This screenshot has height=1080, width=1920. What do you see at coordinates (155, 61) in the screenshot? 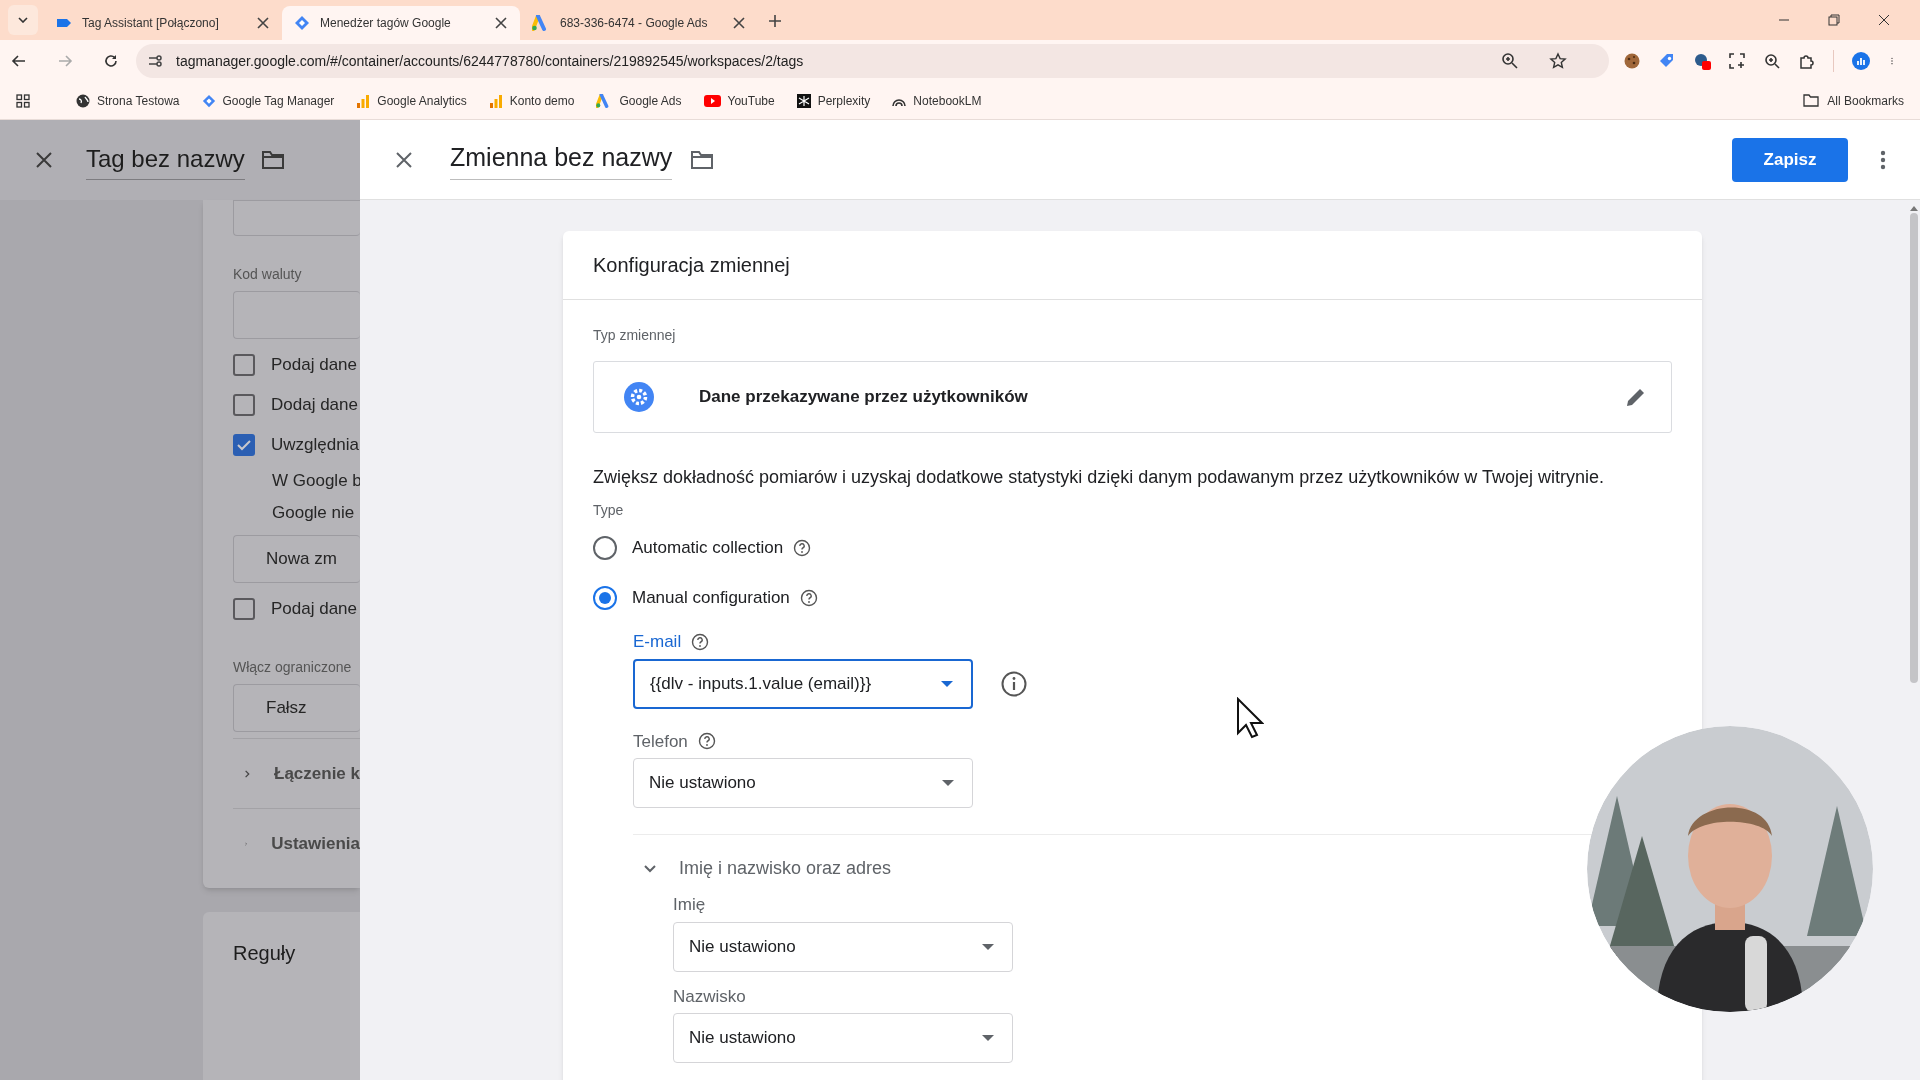
I see `site-settings-icon` at bounding box center [155, 61].